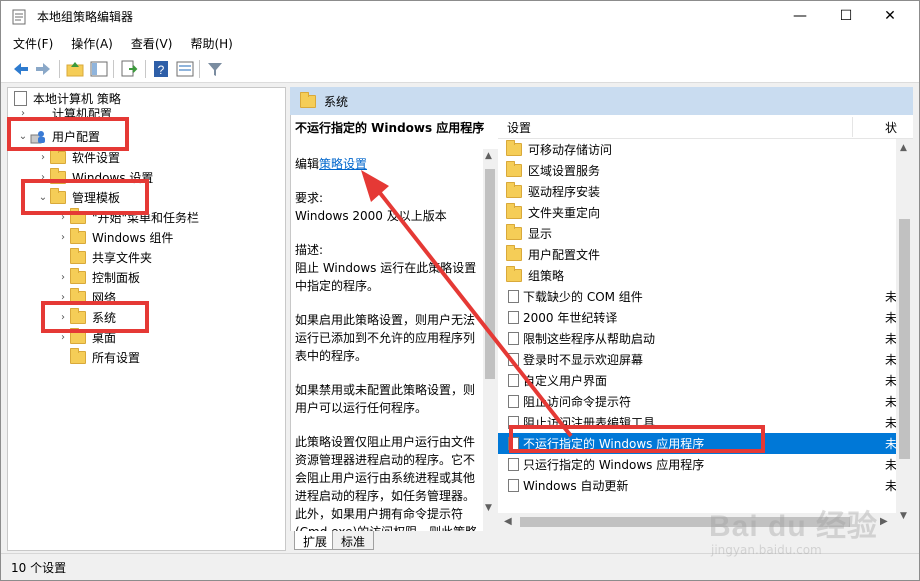 This screenshot has height=581, width=920. Describe the element at coordinates (460, 43) in the screenshot. I see `menu-bar: 文件(F) 操作(A) 查看(V) 帮助(H)` at that location.